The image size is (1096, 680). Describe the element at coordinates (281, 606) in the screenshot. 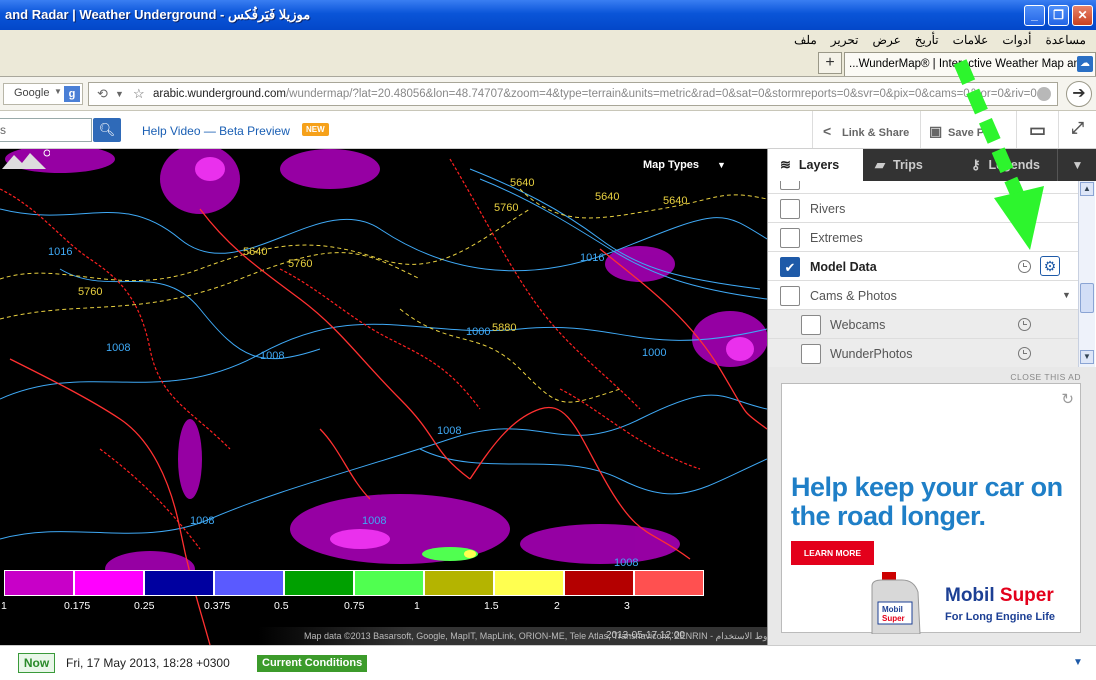

I see `legend-label: 0.5` at that location.